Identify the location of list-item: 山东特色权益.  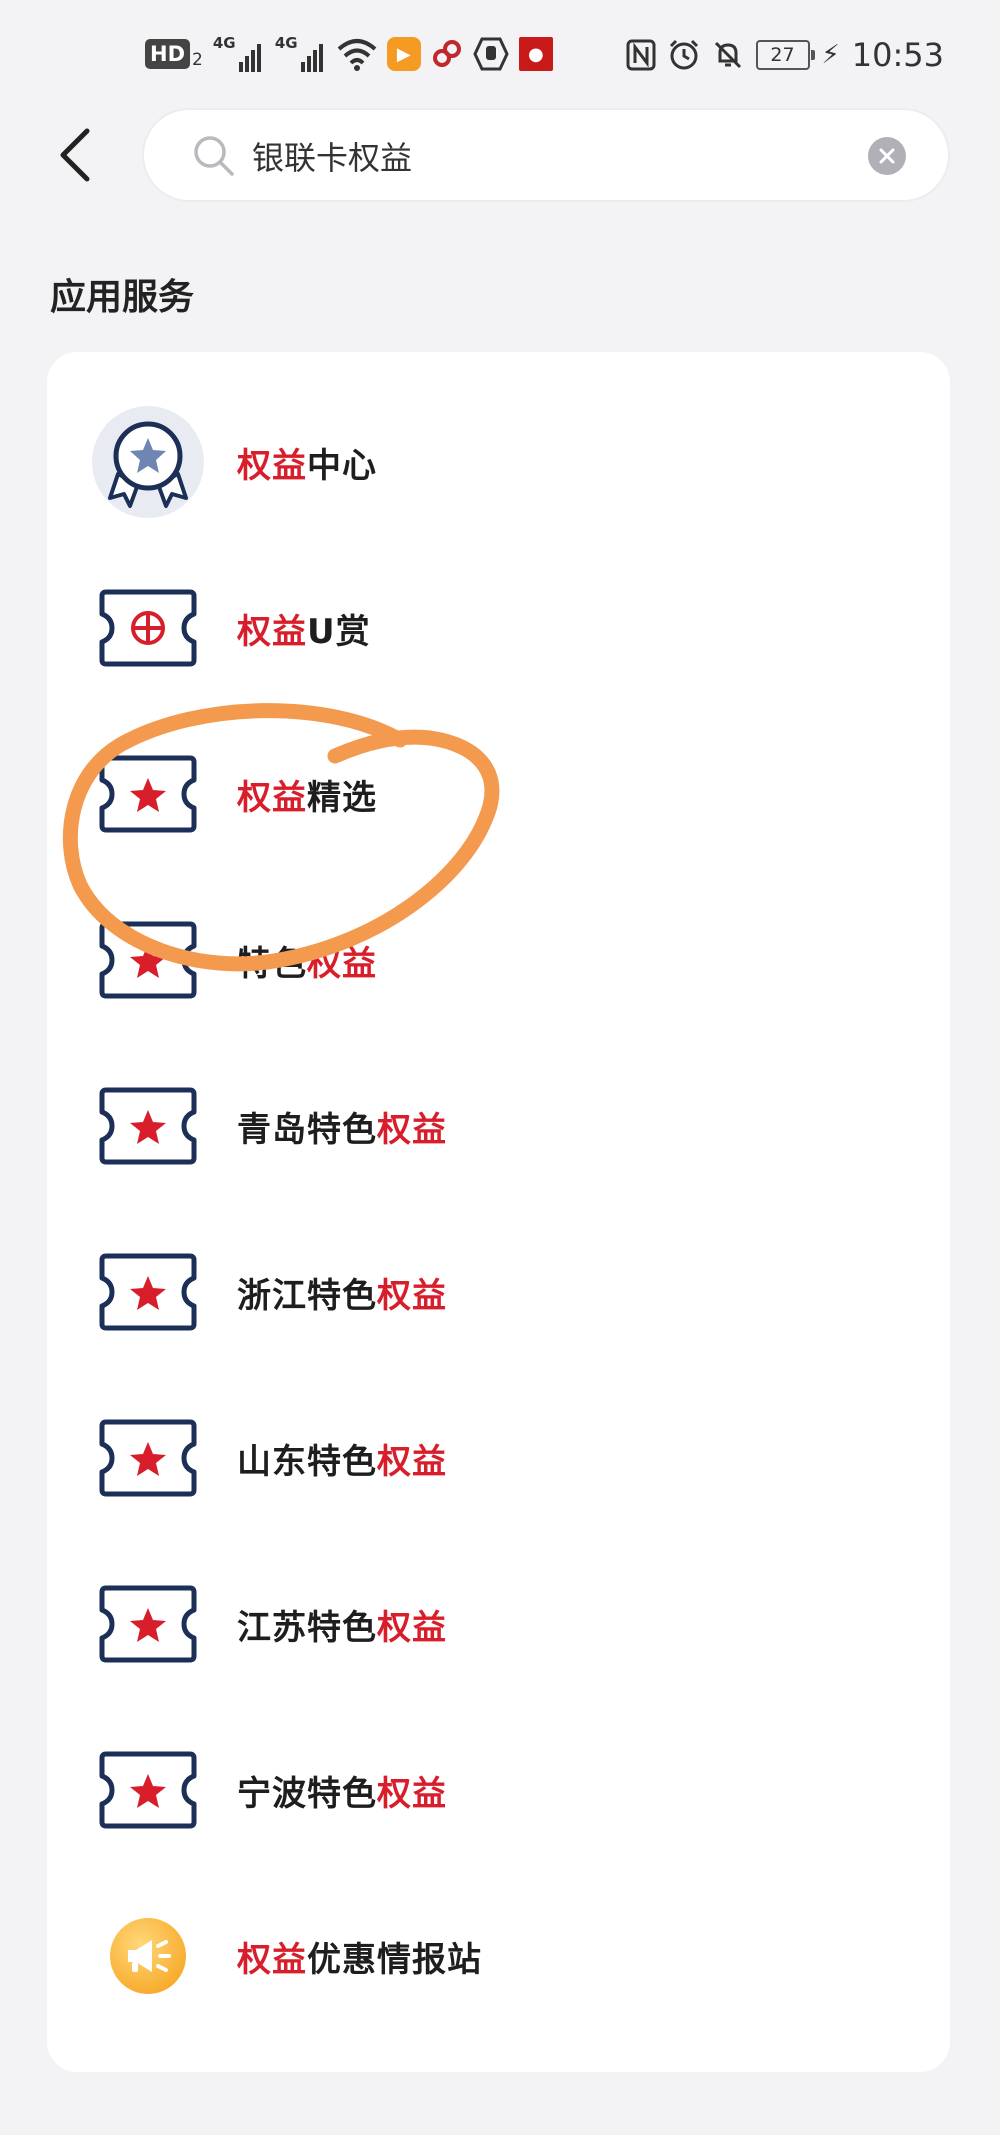
(498, 1459).